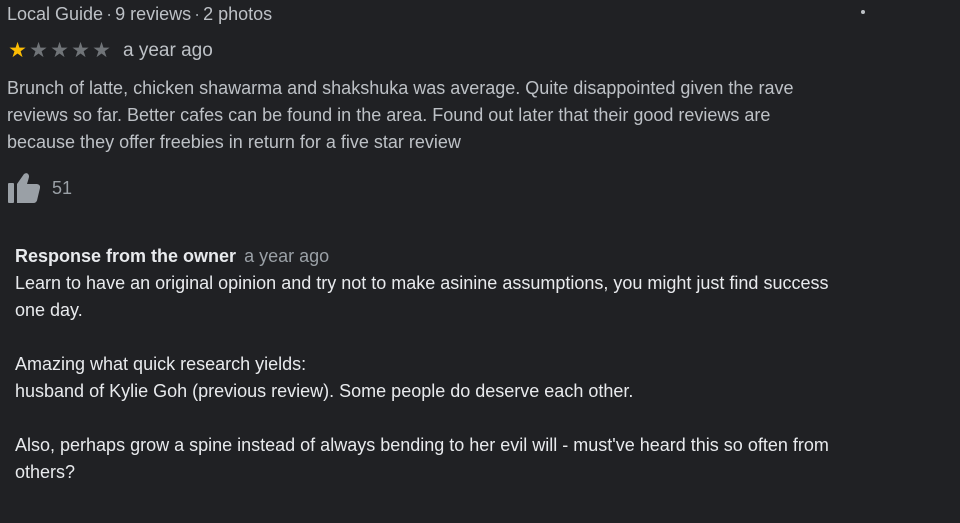  Describe the element at coordinates (126, 256) in the screenshot. I see `owner-response-title: Response from the owner` at that location.